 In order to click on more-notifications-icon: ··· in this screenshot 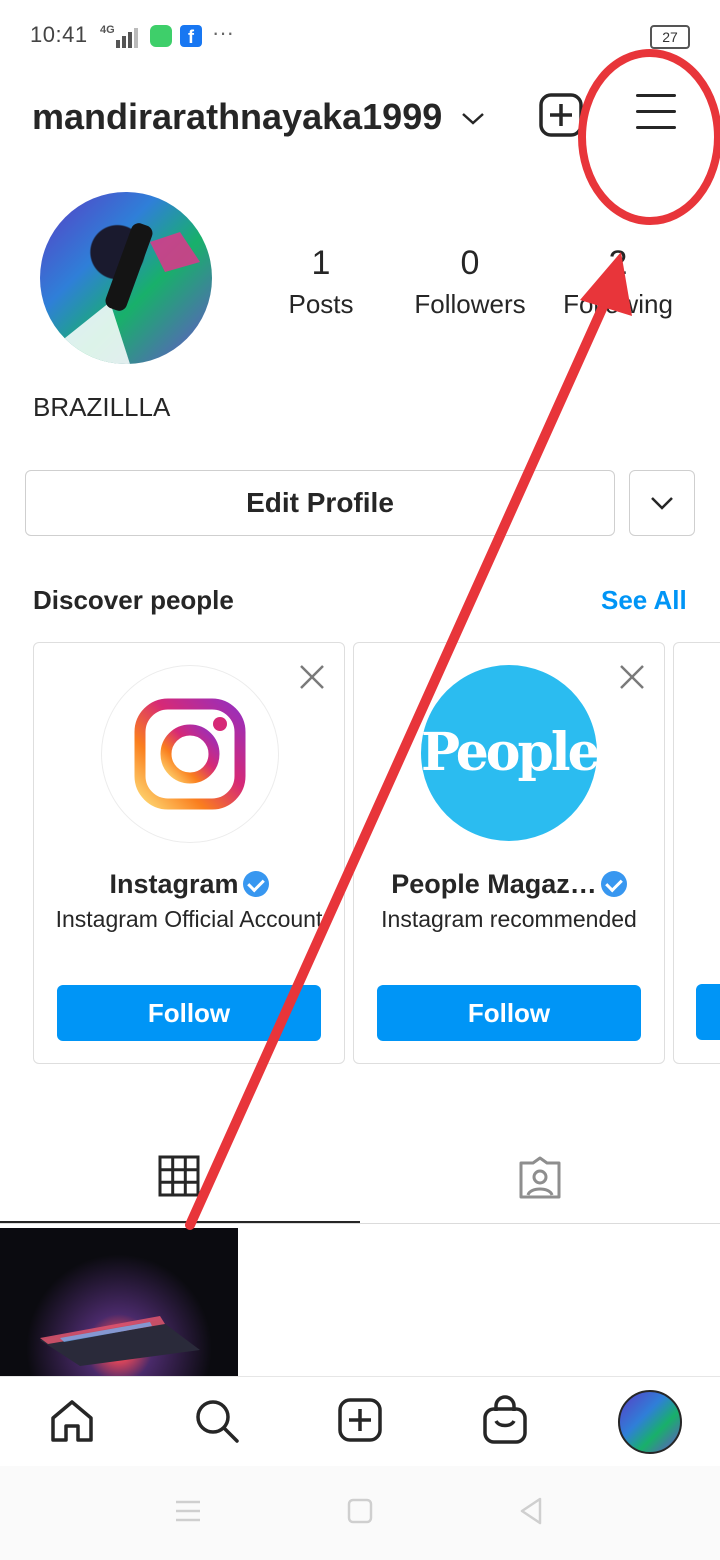, I will do `click(223, 32)`.